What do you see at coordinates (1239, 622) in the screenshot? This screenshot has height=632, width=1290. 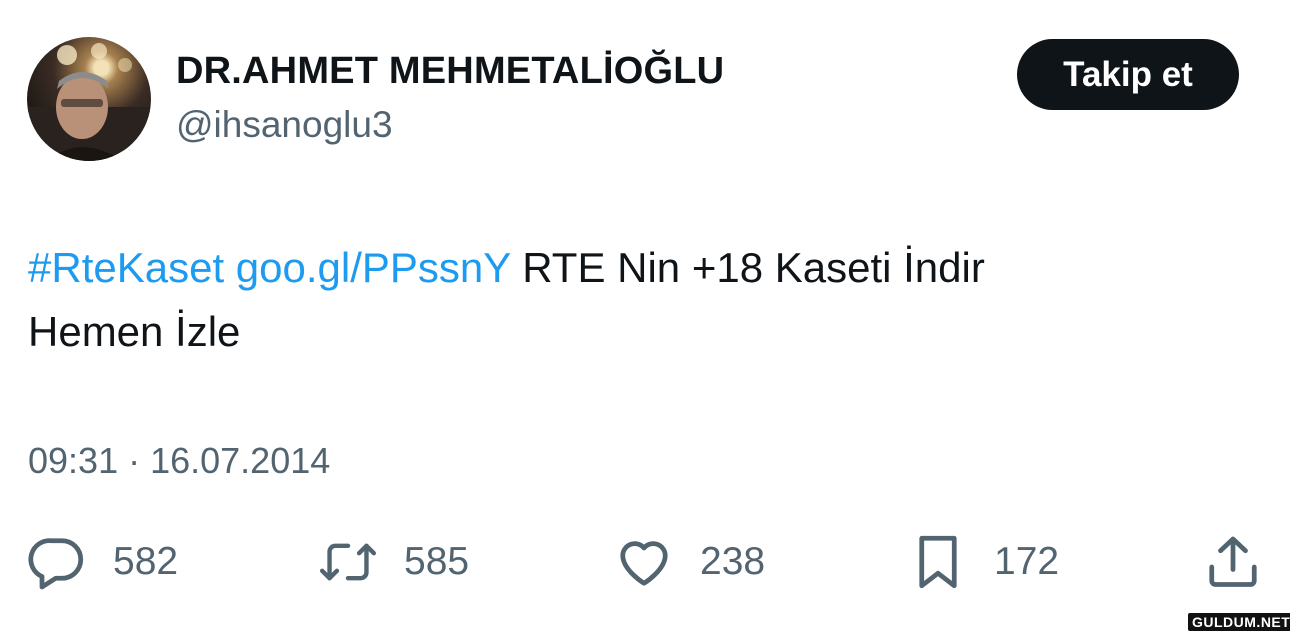 I see `watermark: GULDUM.NET` at bounding box center [1239, 622].